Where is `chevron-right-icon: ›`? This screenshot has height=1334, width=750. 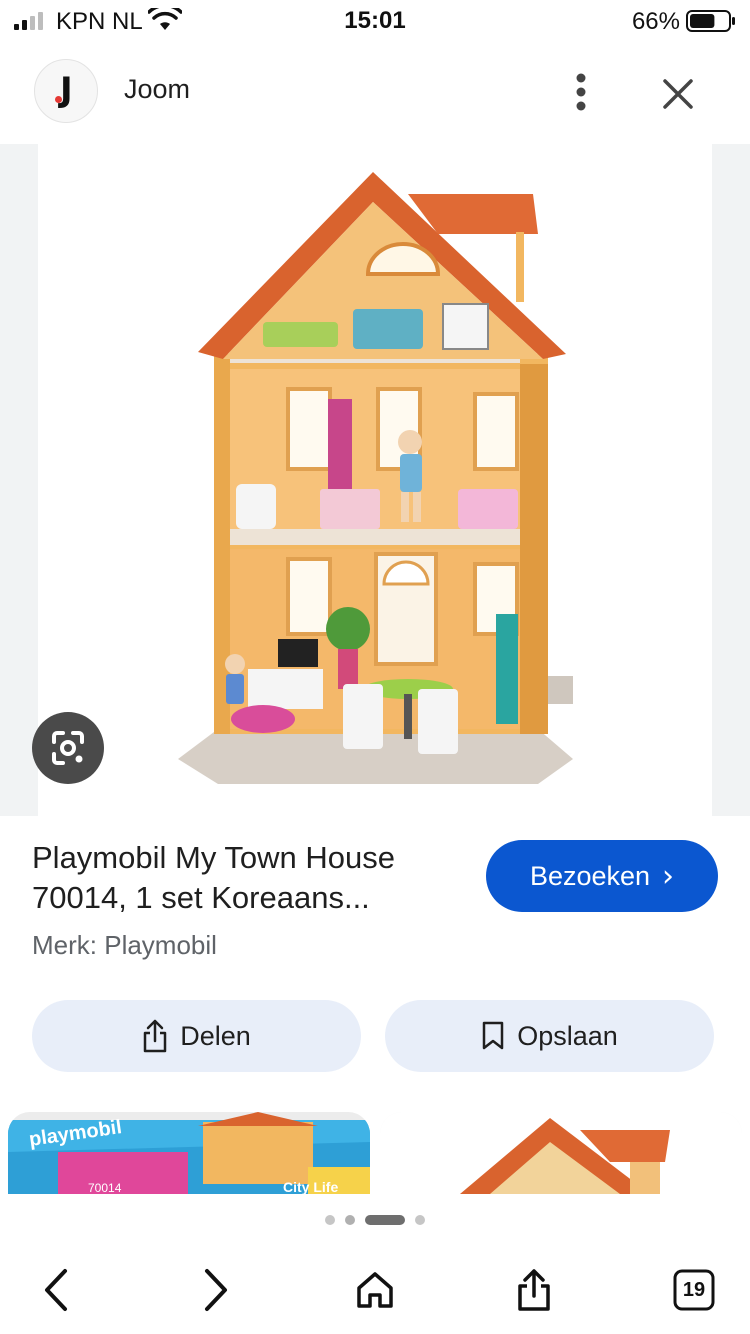 chevron-right-icon: › is located at coordinates (668, 876).